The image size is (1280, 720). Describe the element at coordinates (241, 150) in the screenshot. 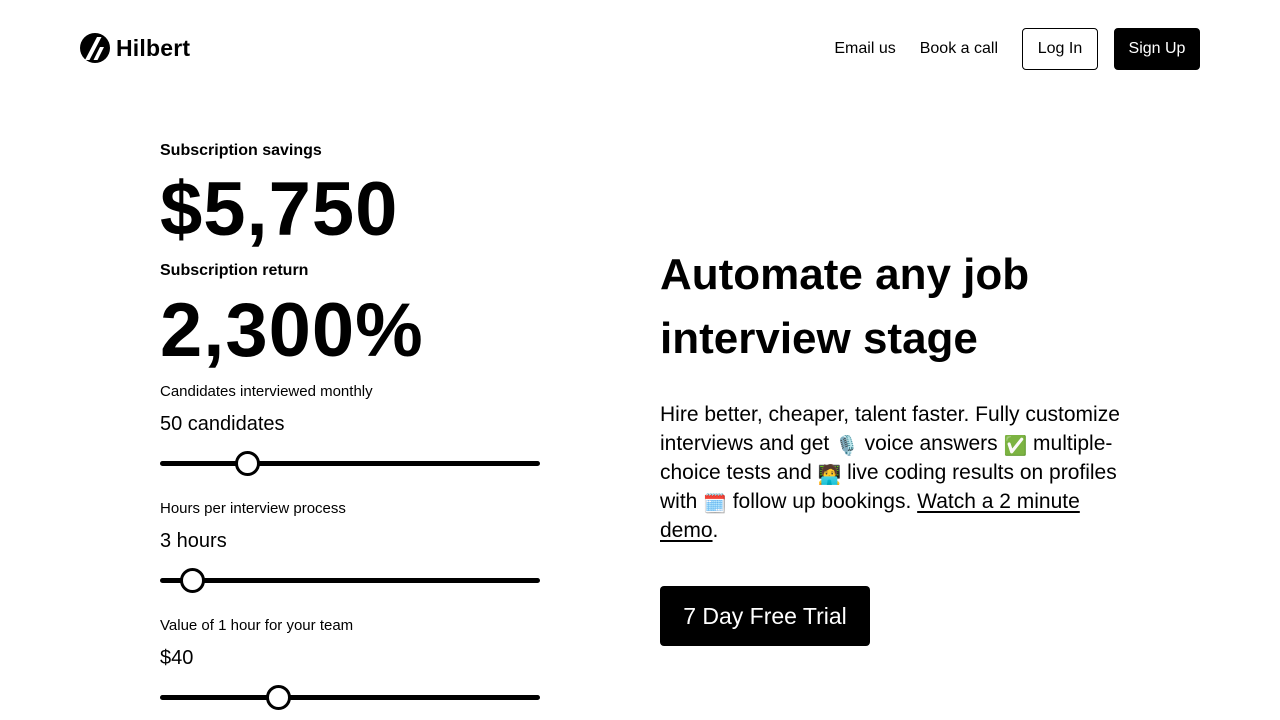

I see `savings-label: Subscription savings` at that location.